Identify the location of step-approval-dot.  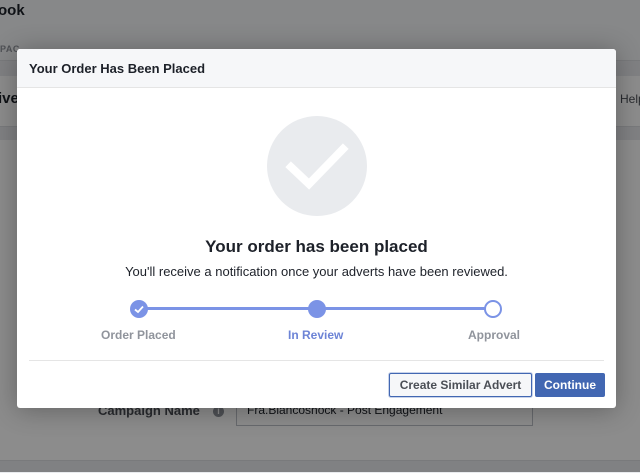
(493, 309).